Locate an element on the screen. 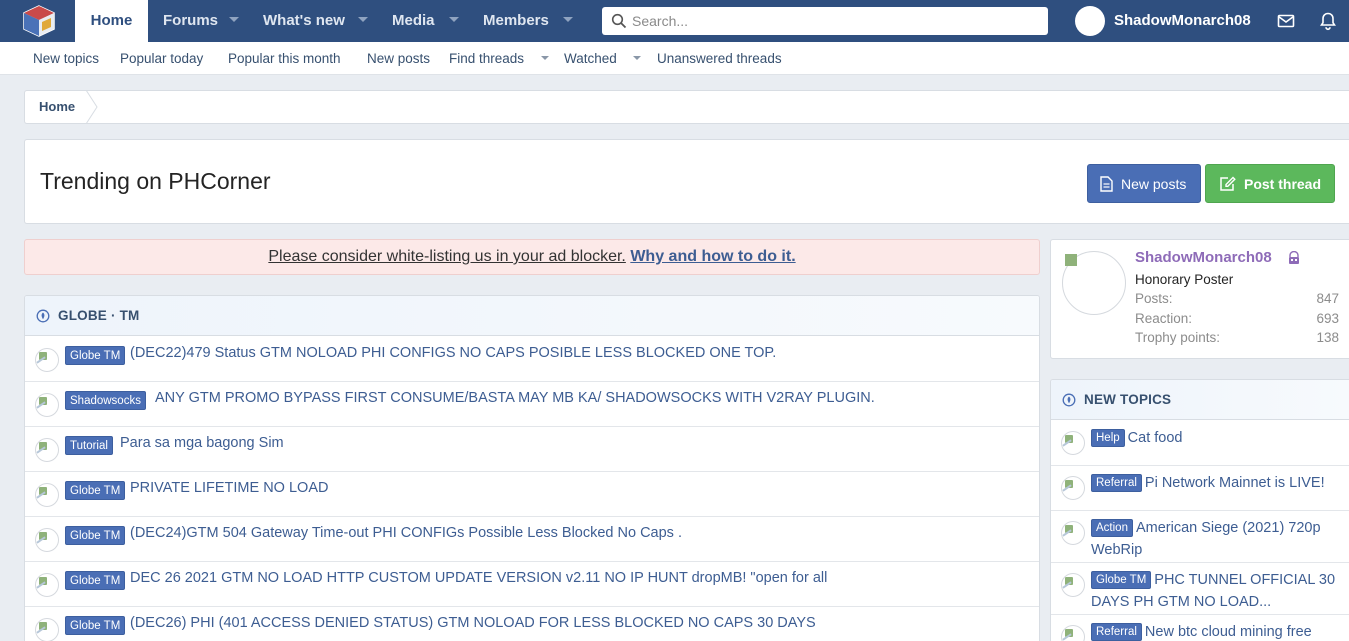 The height and width of the screenshot is (641, 1349). topic-prefix: Help is located at coordinates (1108, 438).